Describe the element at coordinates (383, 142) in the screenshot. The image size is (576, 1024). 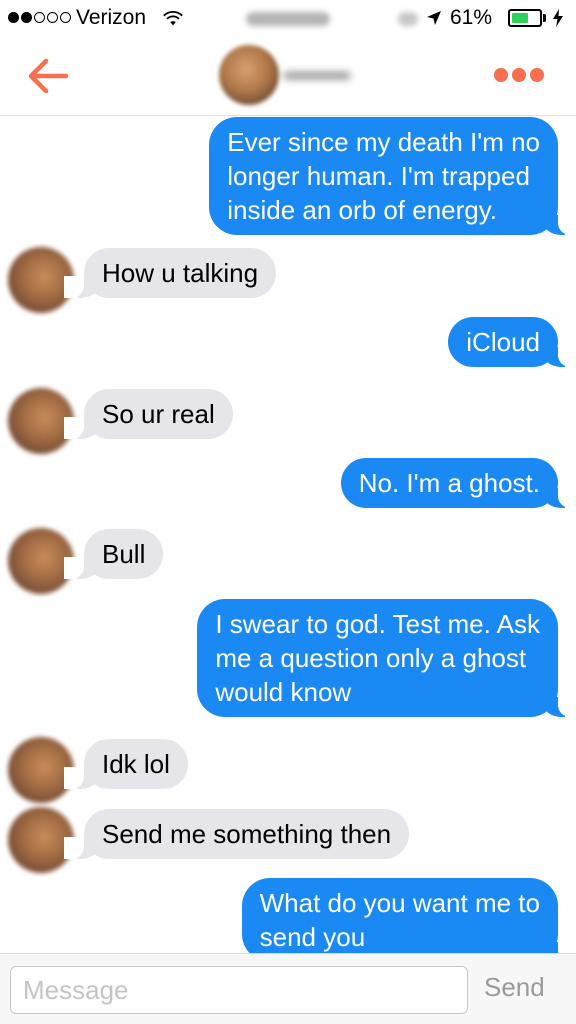
I see `message-text-line: Ever since my death I'm no` at that location.